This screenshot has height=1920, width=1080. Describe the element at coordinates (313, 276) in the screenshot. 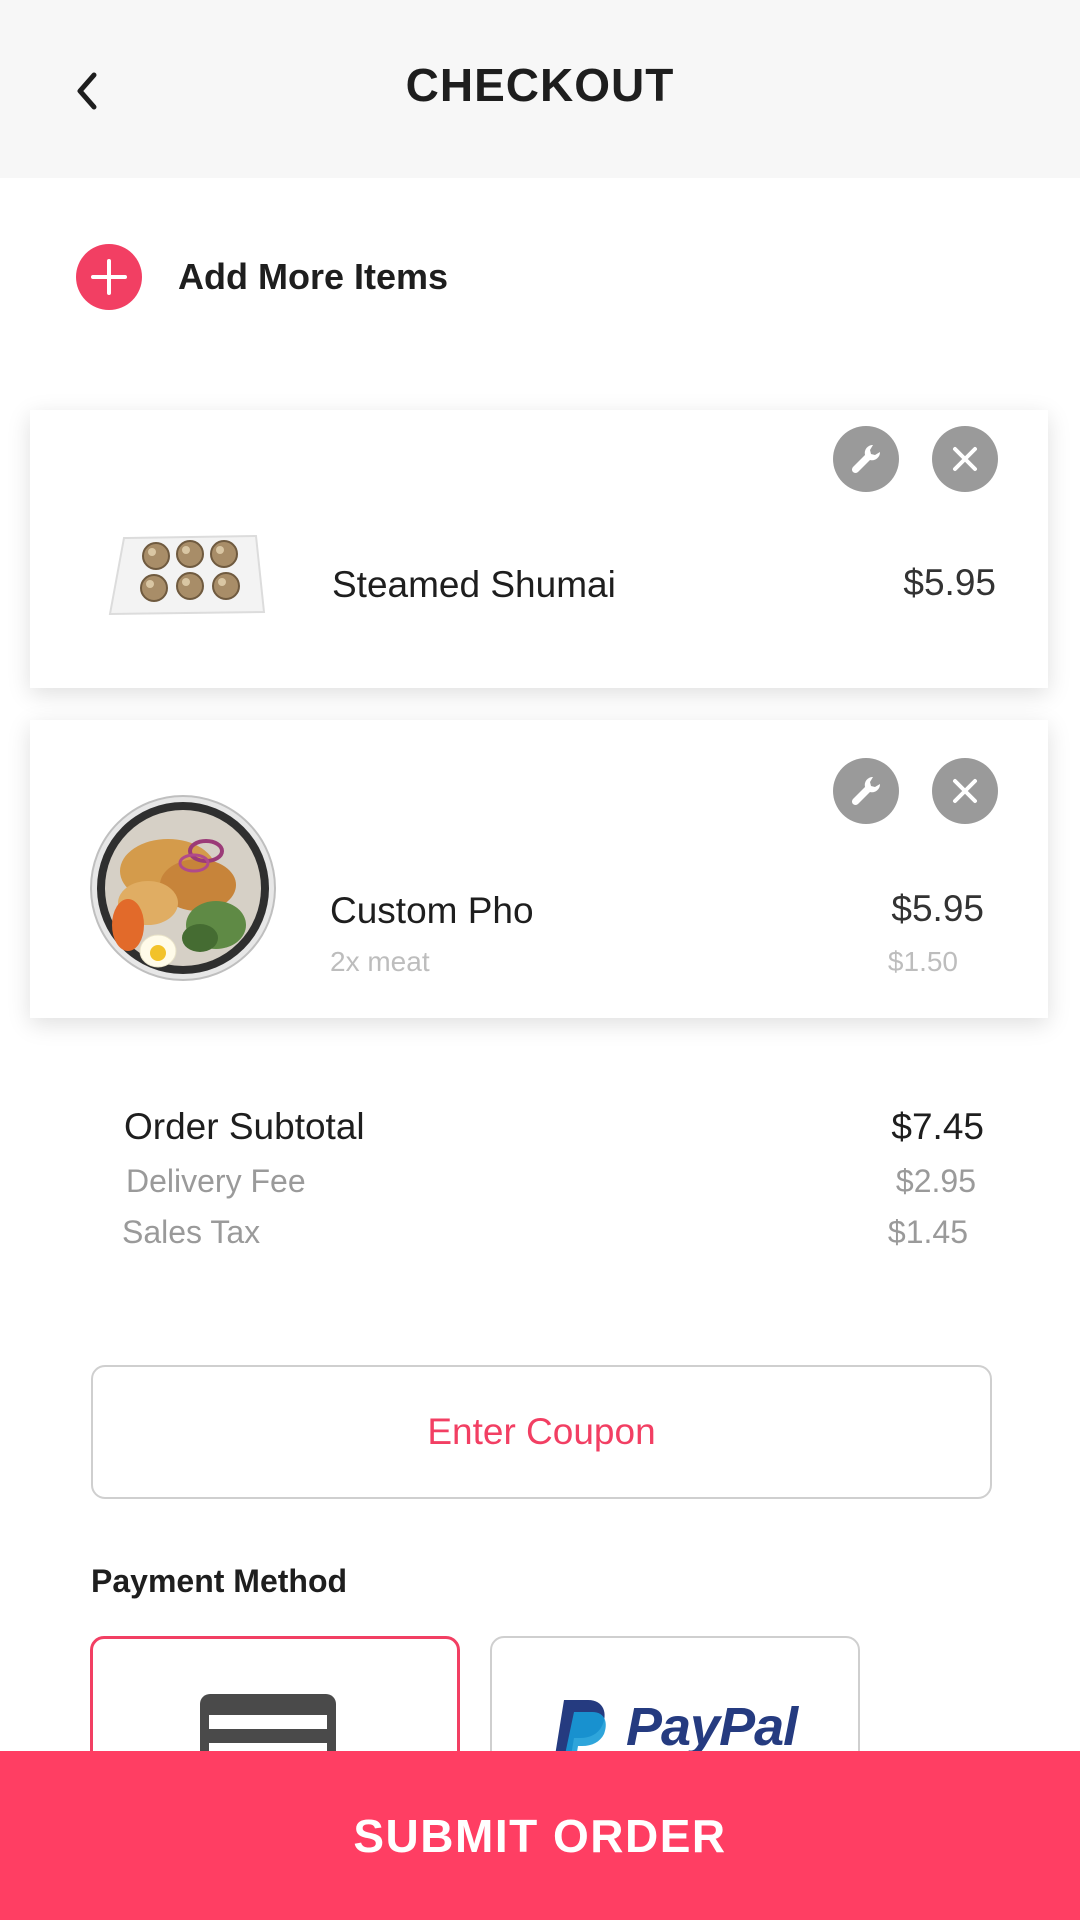

I see `add-more-items-label: Add More Items` at that location.